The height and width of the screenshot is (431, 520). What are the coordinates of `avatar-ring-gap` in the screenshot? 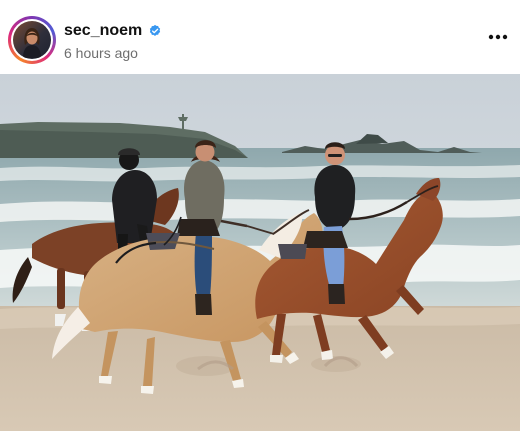 It's located at (32, 40).